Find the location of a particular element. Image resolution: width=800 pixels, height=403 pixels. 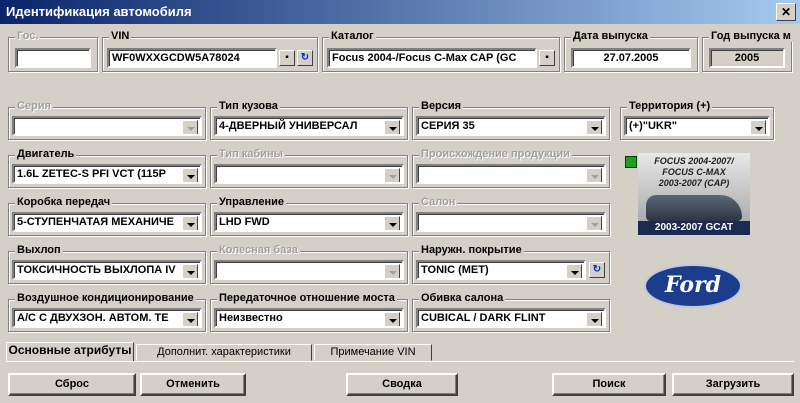

ac-combo: A/C С ДВУХЗОН. АВТОМ. ТЕ is located at coordinates (107, 318).